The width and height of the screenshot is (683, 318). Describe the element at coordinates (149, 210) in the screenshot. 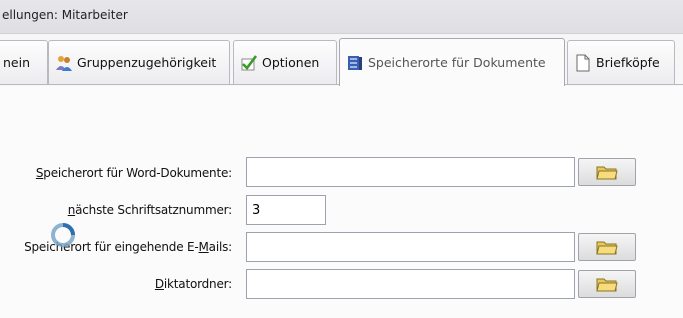

I see `next-number-label: nächste Schriftsatznummer:` at that location.